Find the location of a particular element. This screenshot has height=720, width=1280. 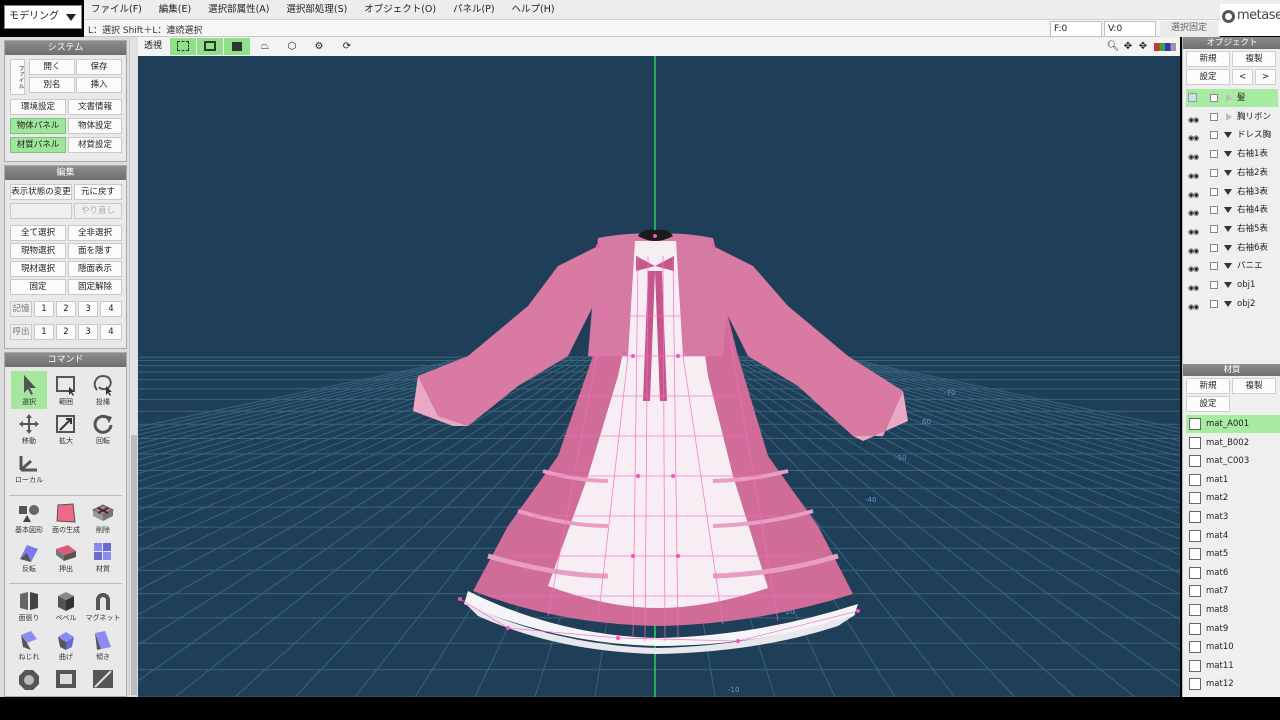

object-row: 髪 is located at coordinates (1232, 98).